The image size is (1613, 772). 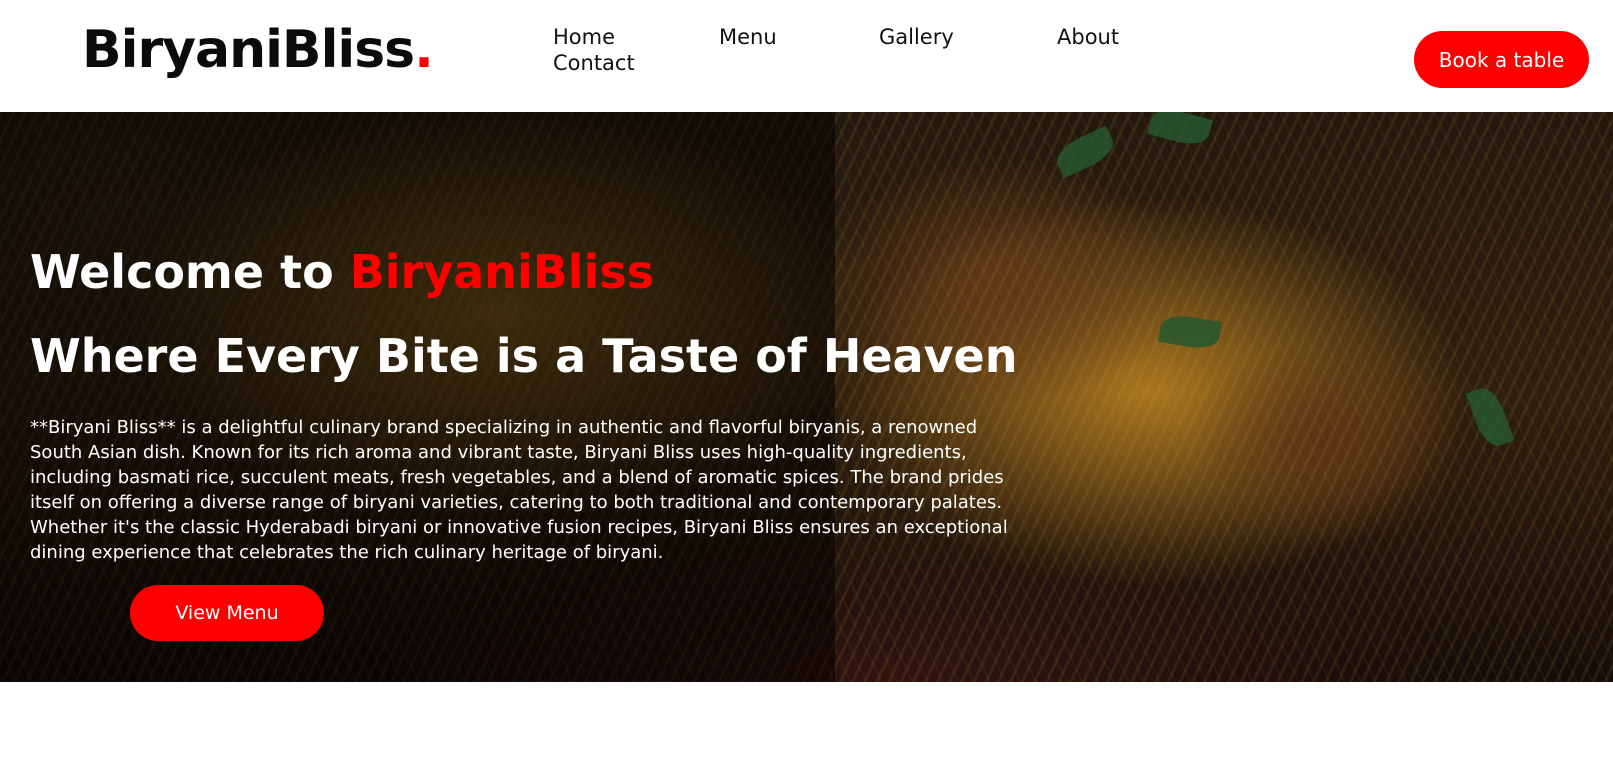 I want to click on nav-link-about: About, so click(x=1088, y=37).